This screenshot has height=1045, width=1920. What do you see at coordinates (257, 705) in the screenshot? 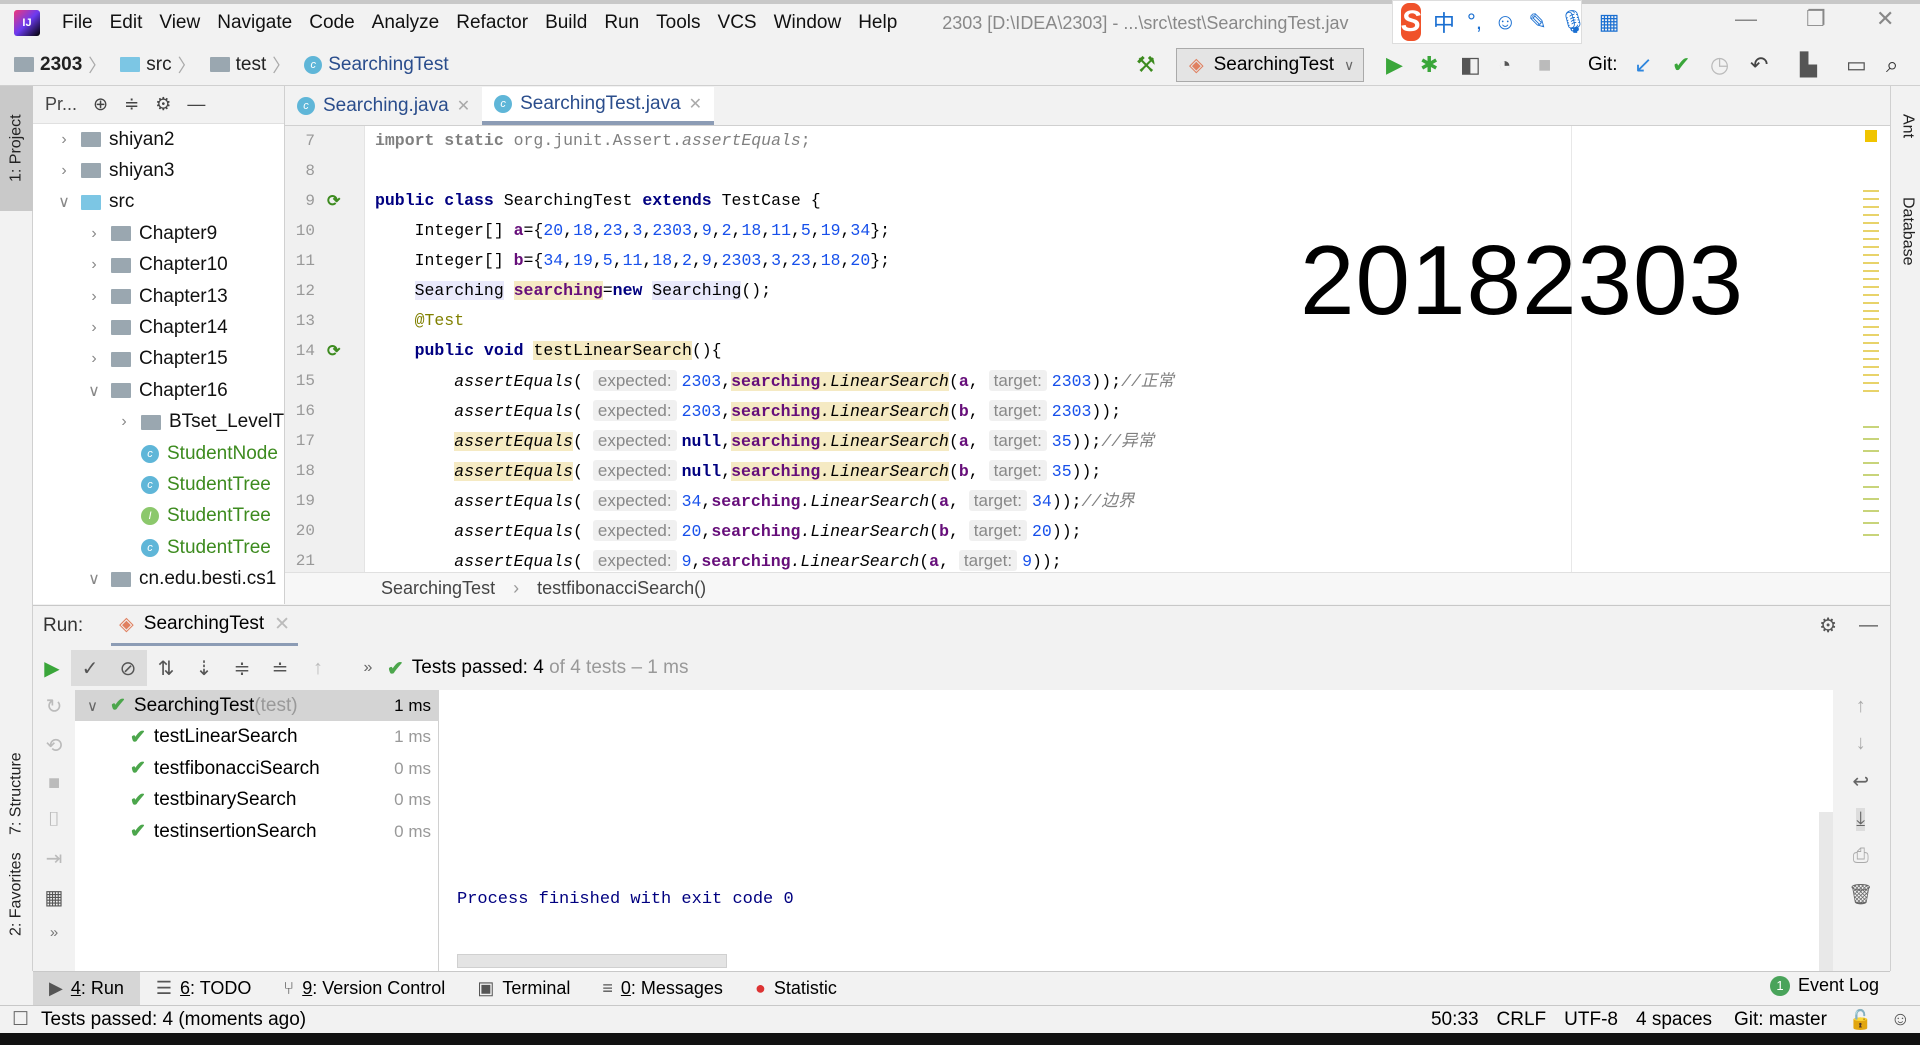
I see `test-row: ∨ ✔ SearchingTest (test) 1 ms` at bounding box center [257, 705].